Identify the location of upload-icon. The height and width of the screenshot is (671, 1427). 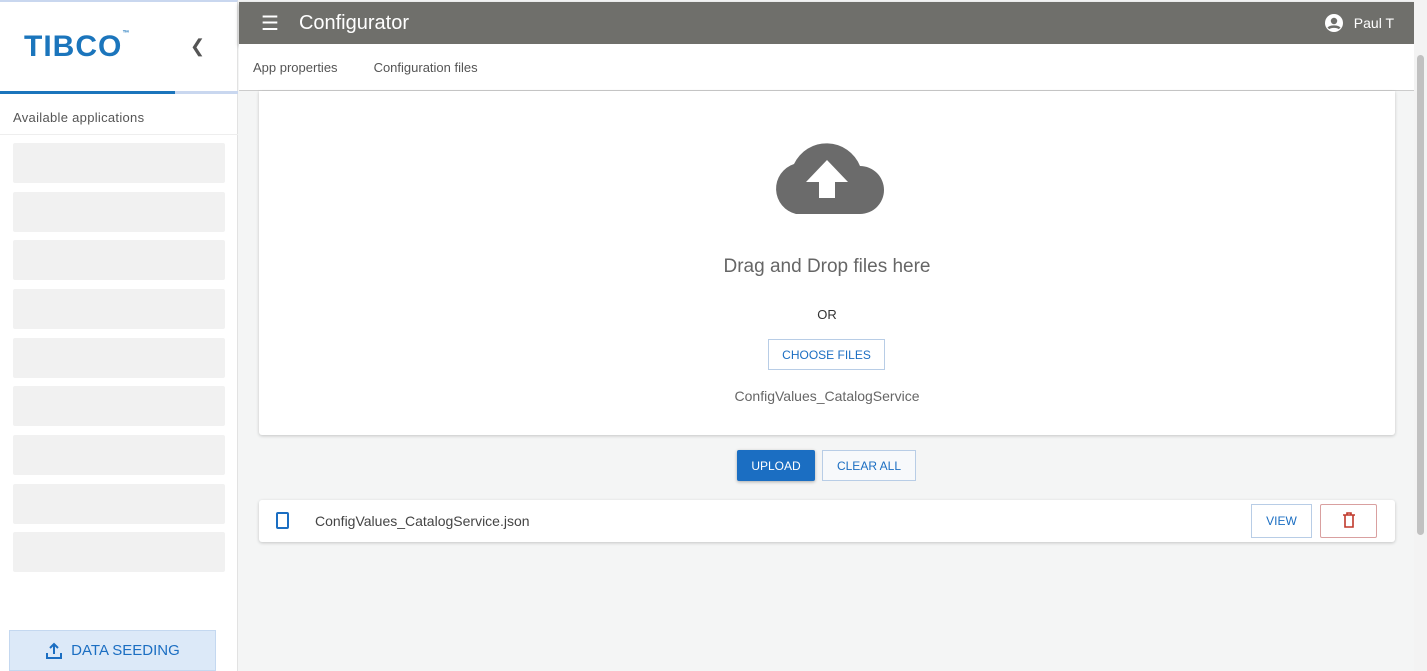
(54, 650).